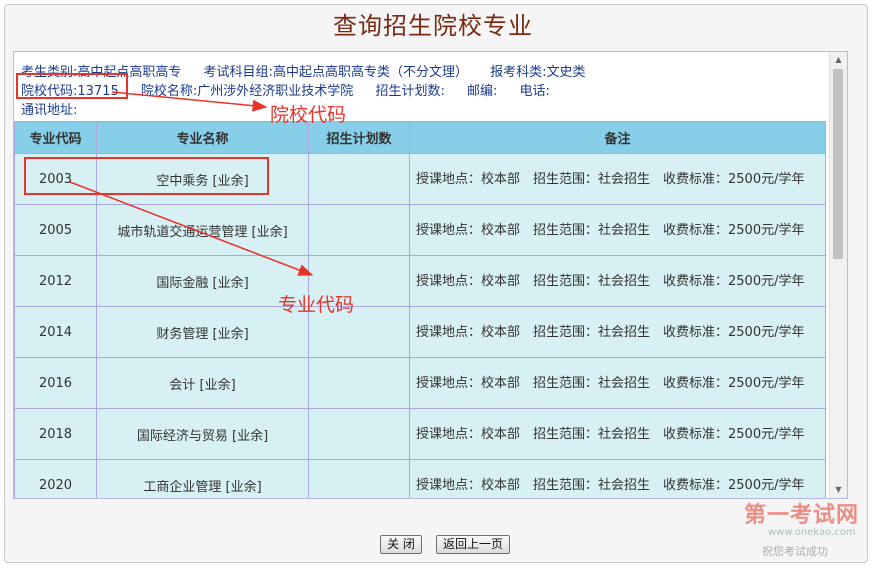 This screenshot has width=874, height=569. What do you see at coordinates (191, 228) in the screenshot?
I see `major-code-arrow` at bounding box center [191, 228].